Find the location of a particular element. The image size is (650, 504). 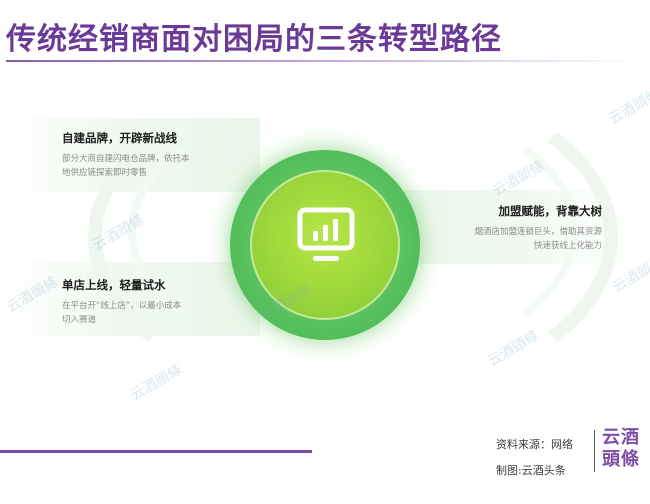

path-description: 烟酒店加盟连锁巨头，借助其资源 快速获线上化能力 is located at coordinates (538, 239).